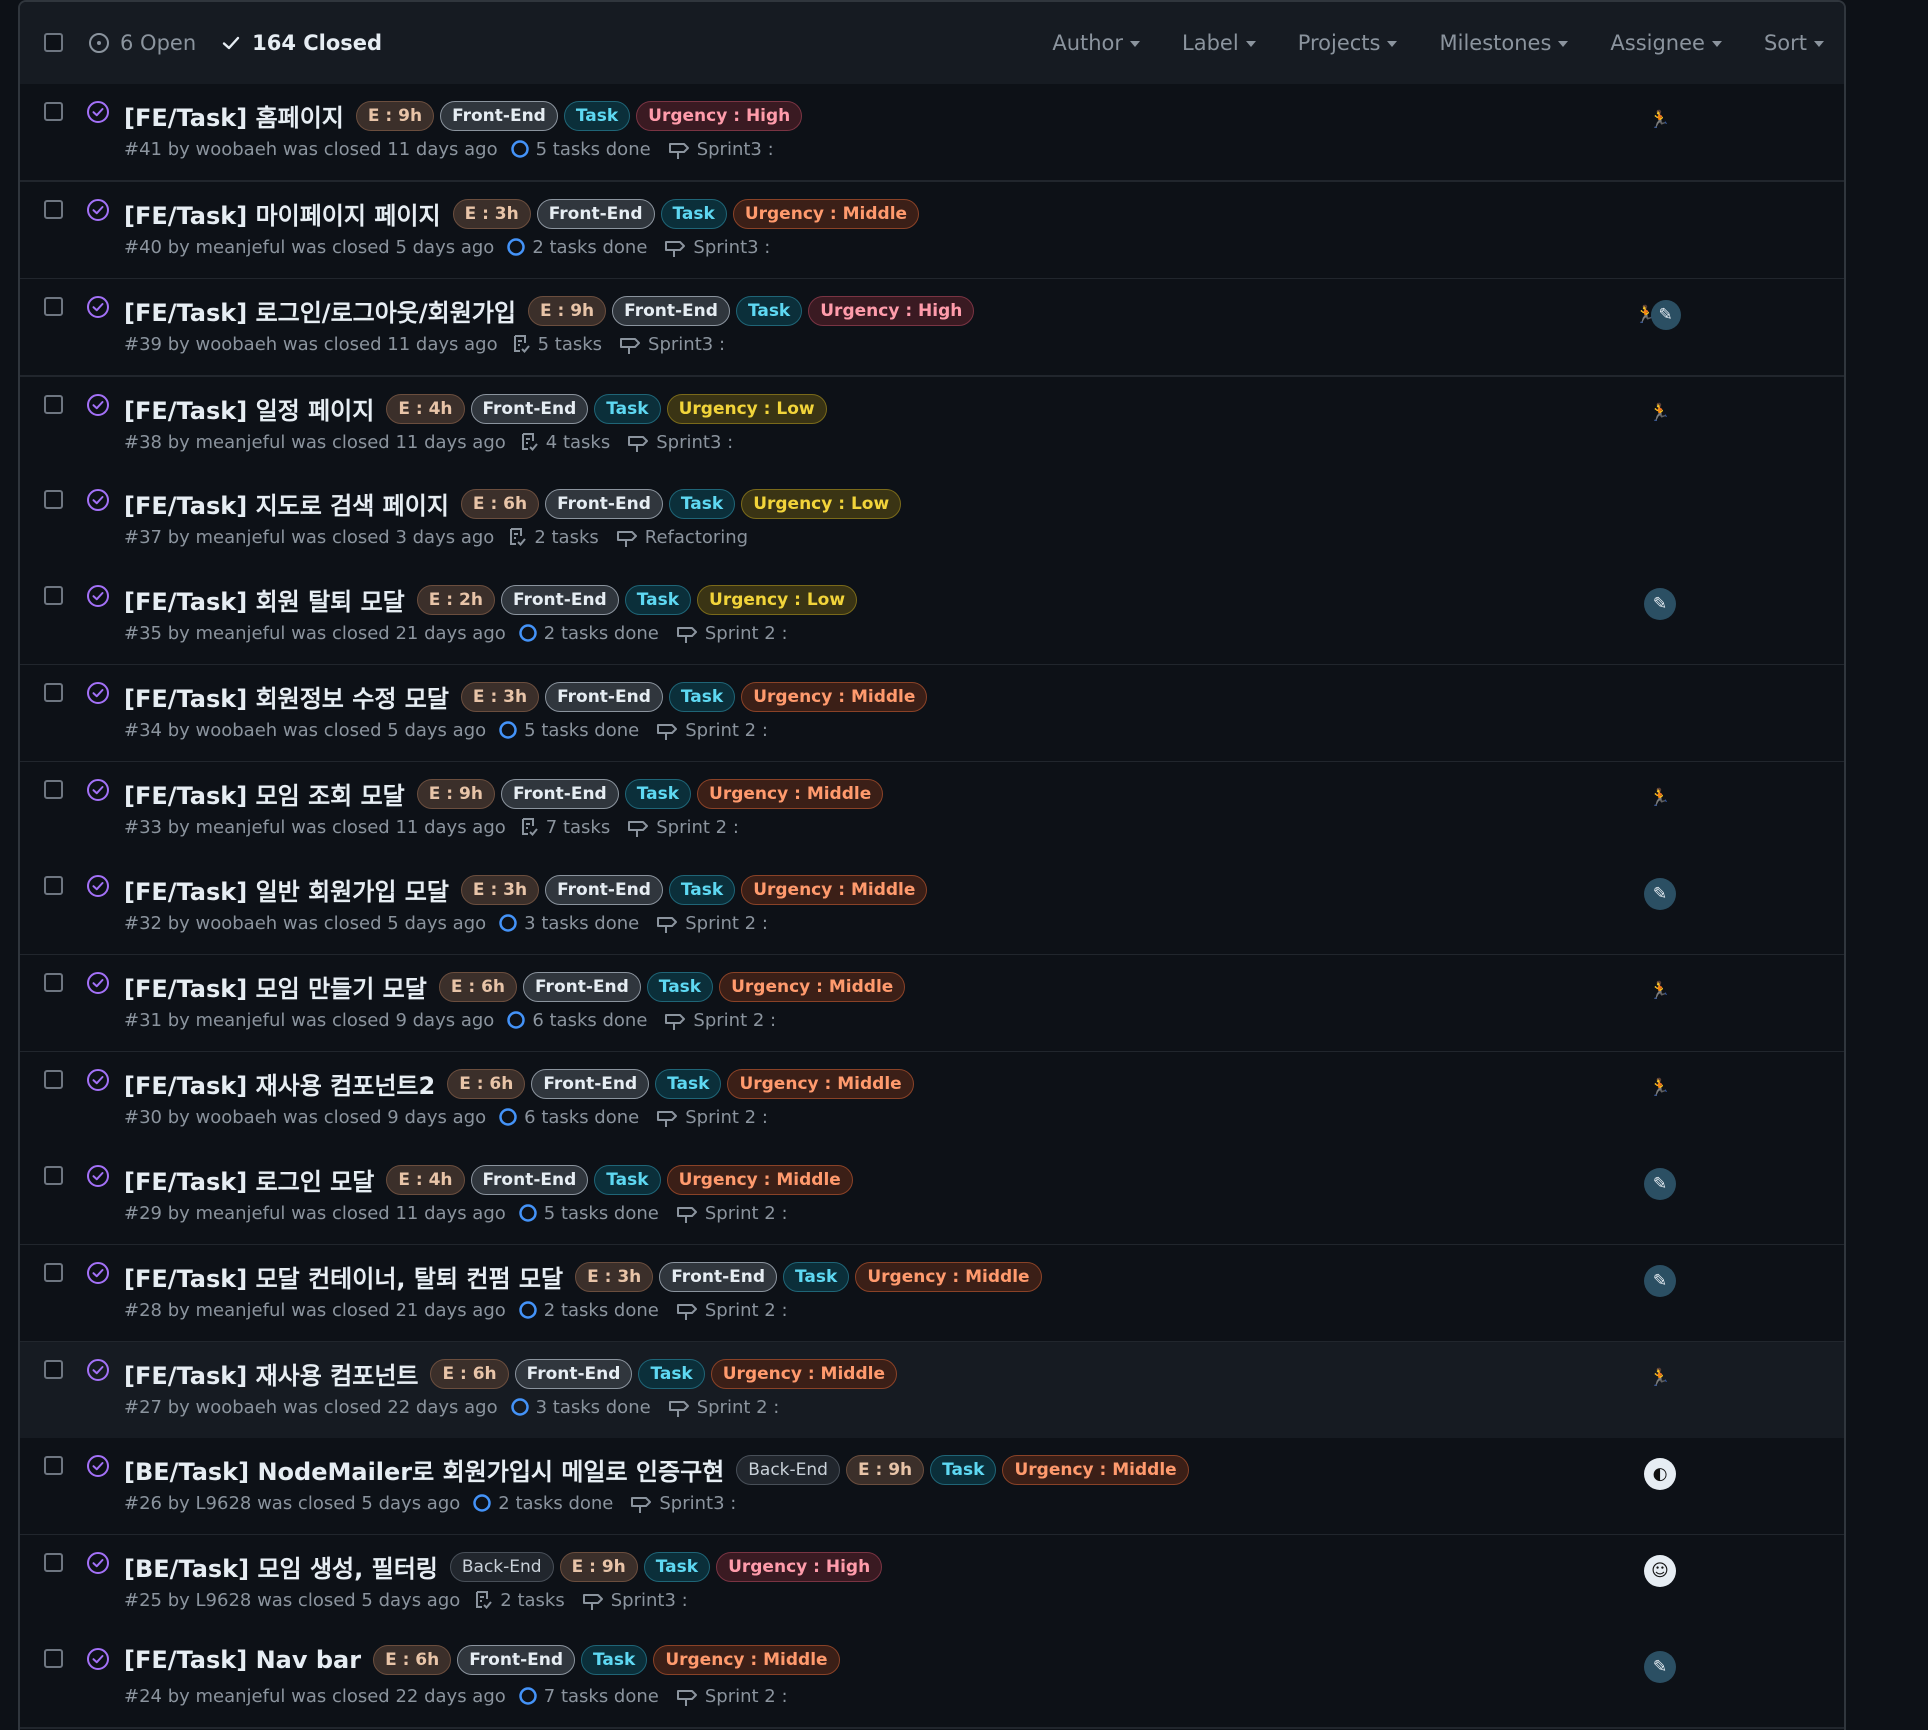 Image resolution: width=1928 pixels, height=1730 pixels. Describe the element at coordinates (564, 827) in the screenshot. I see `task-progress: 7 tasks` at that location.